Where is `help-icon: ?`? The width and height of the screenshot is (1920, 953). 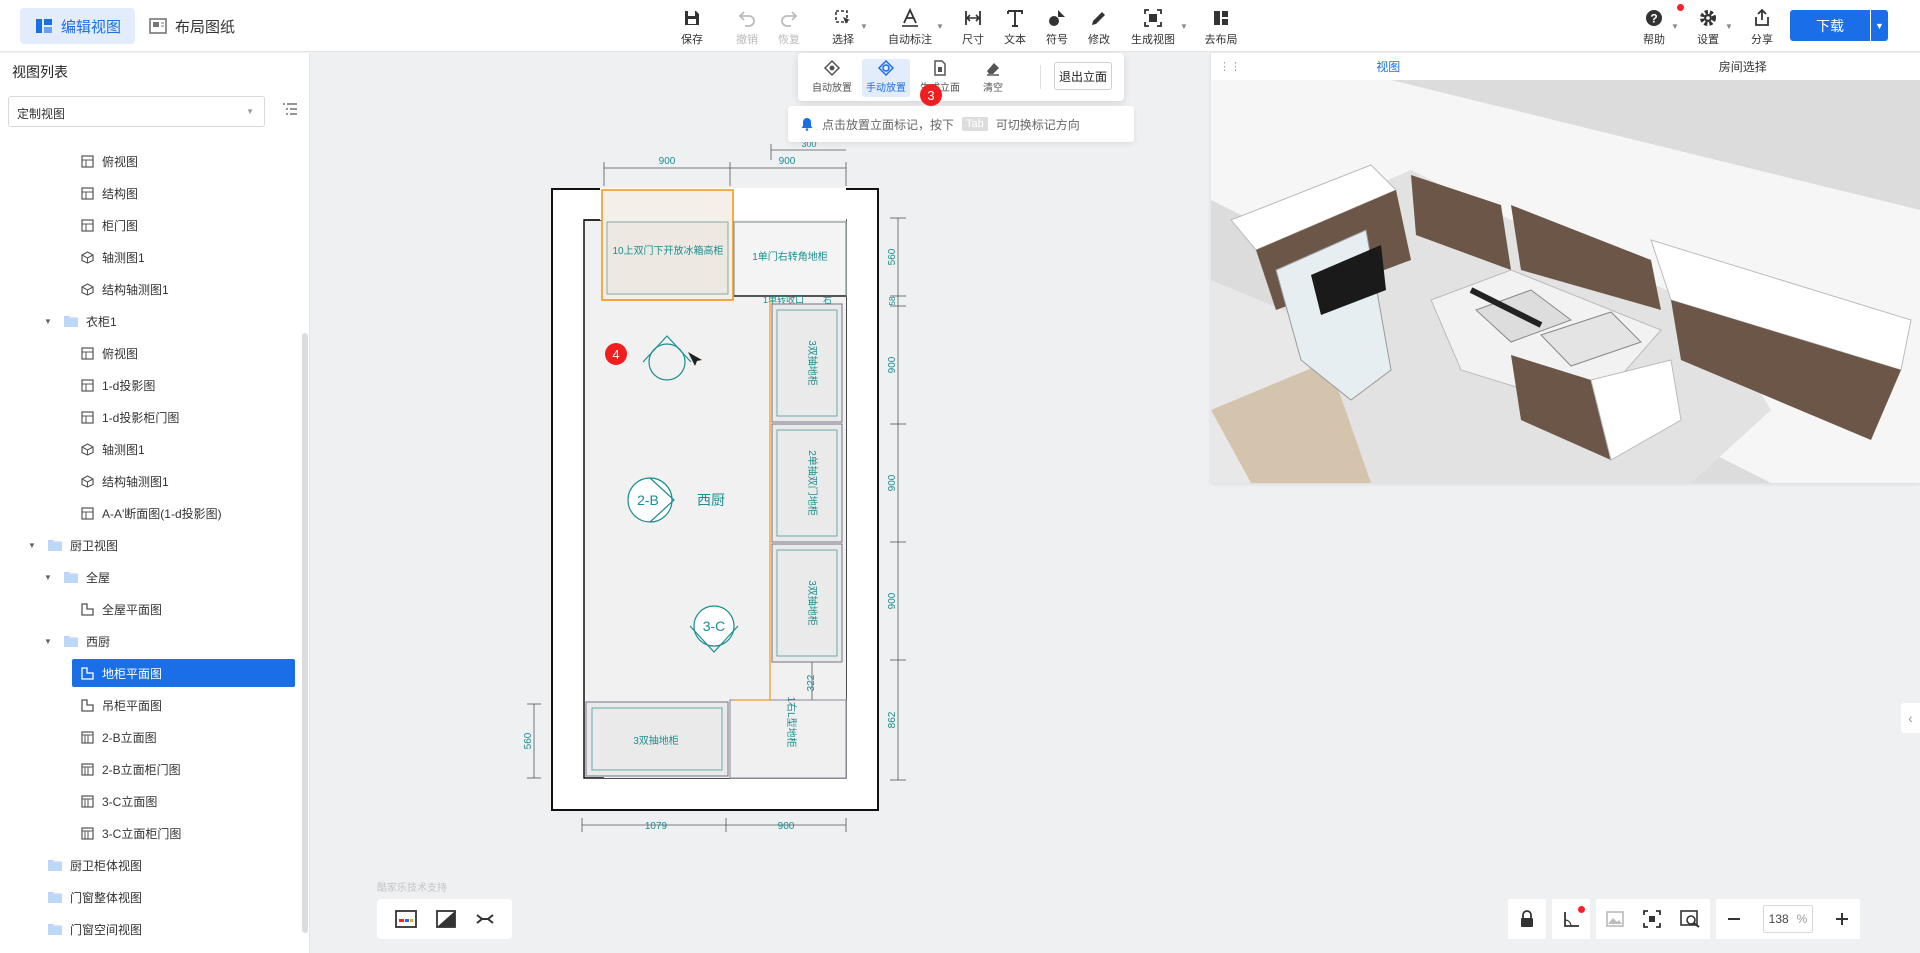 help-icon: ? is located at coordinates (1654, 18).